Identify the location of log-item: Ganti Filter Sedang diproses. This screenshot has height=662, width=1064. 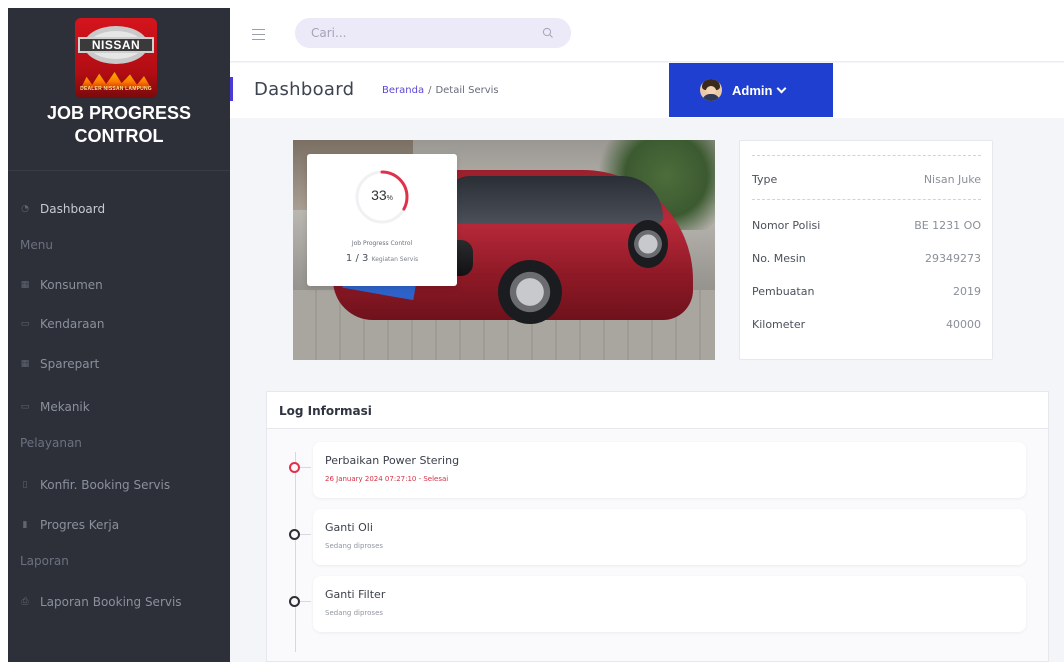
(669, 604).